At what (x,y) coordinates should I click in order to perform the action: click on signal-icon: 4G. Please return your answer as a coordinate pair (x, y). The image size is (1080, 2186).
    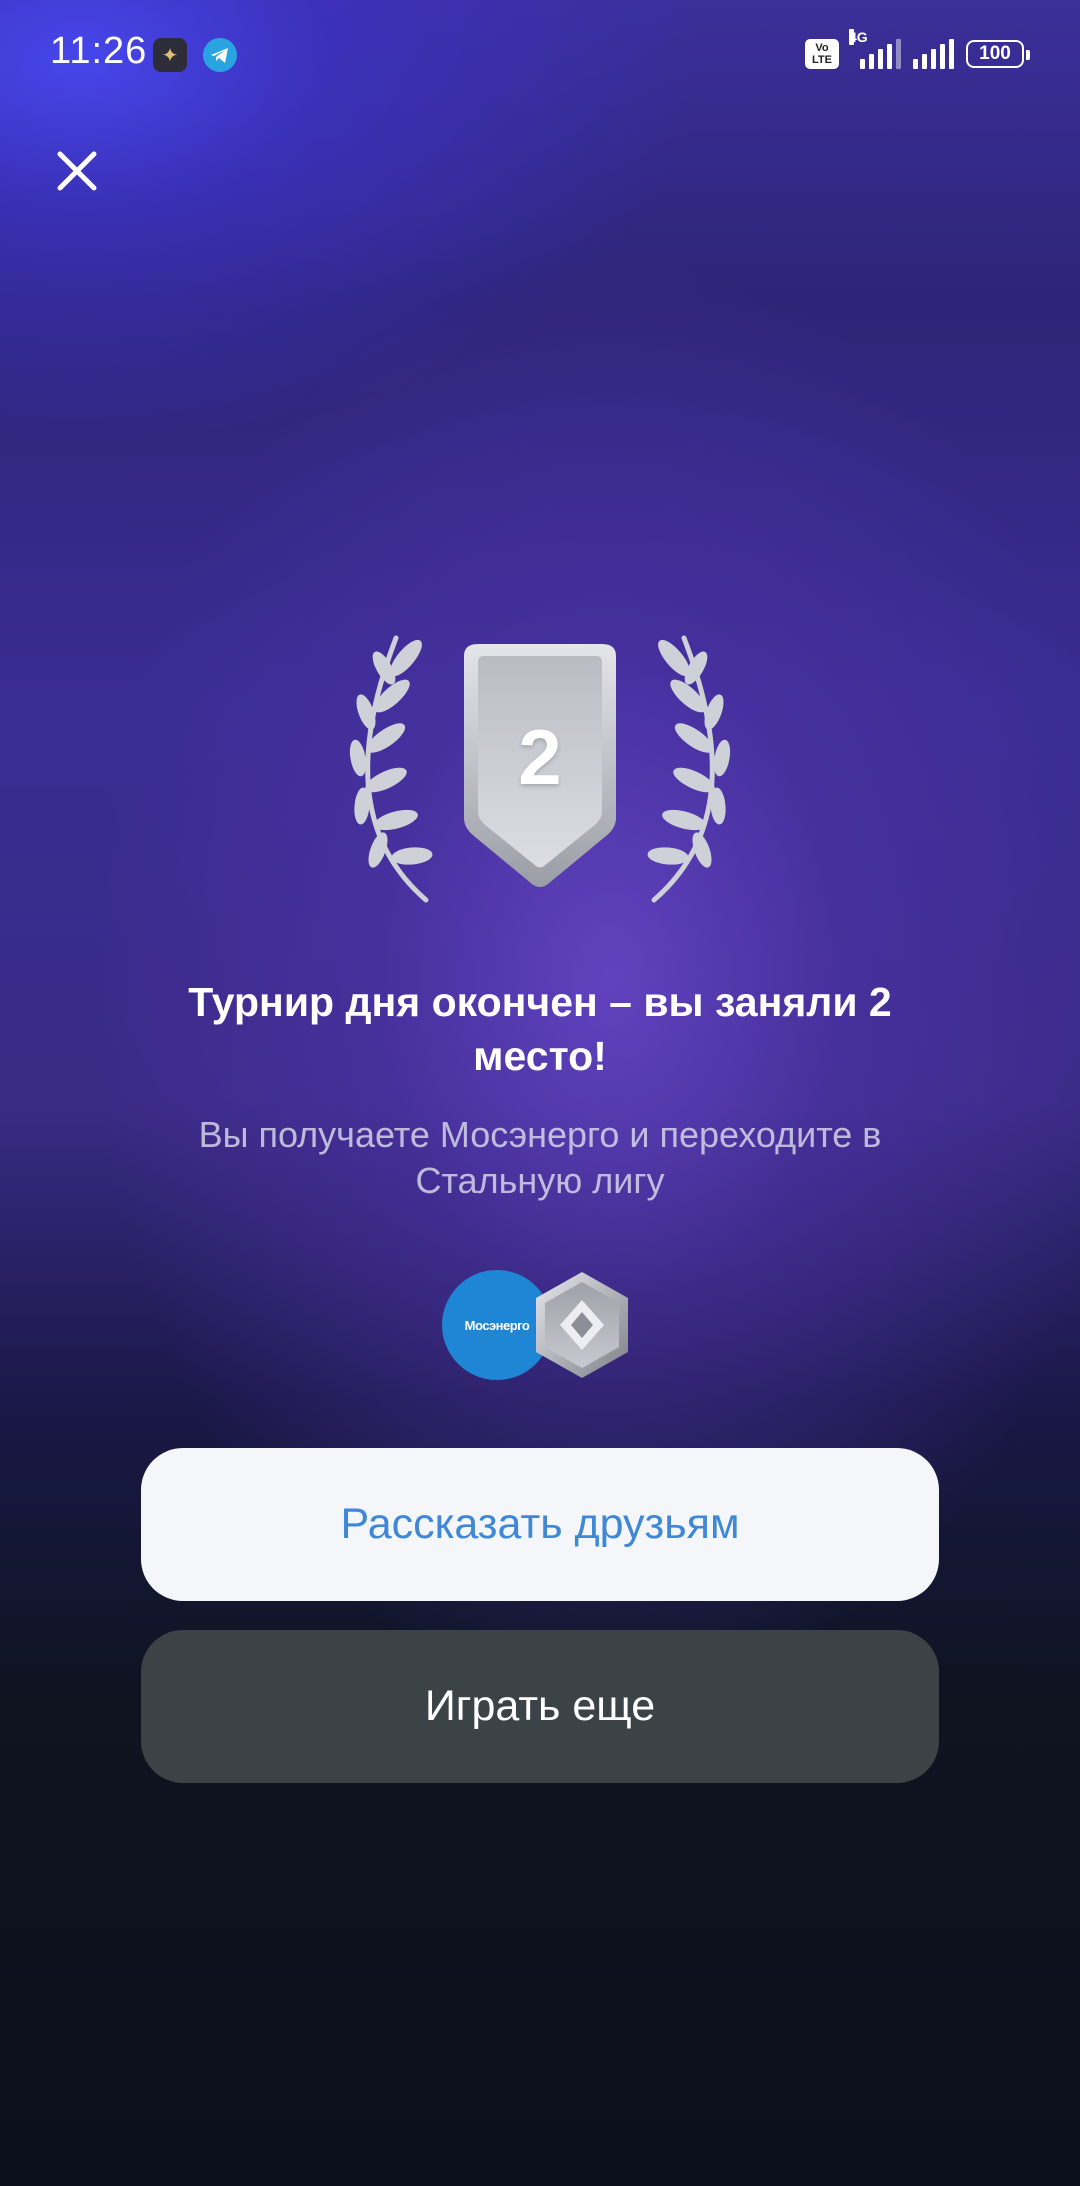
    Looking at the image, I should click on (875, 49).